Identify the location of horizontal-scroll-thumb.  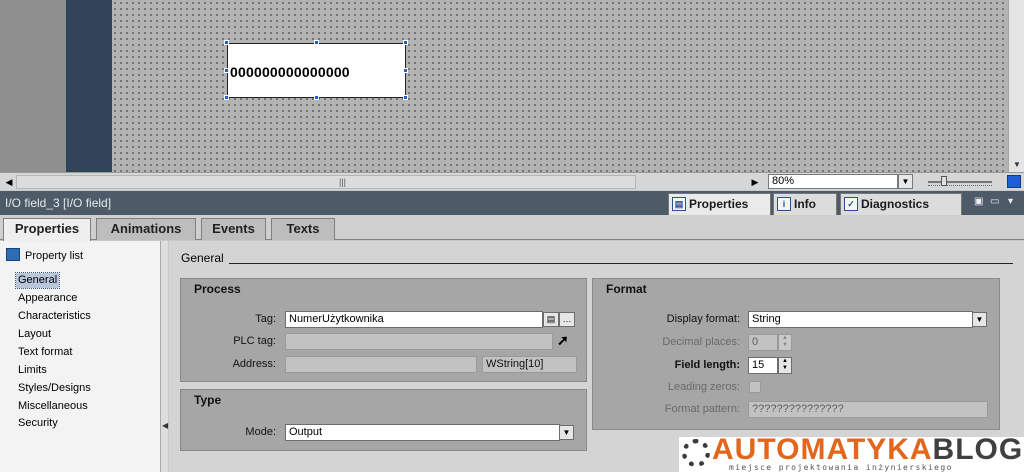
(326, 182).